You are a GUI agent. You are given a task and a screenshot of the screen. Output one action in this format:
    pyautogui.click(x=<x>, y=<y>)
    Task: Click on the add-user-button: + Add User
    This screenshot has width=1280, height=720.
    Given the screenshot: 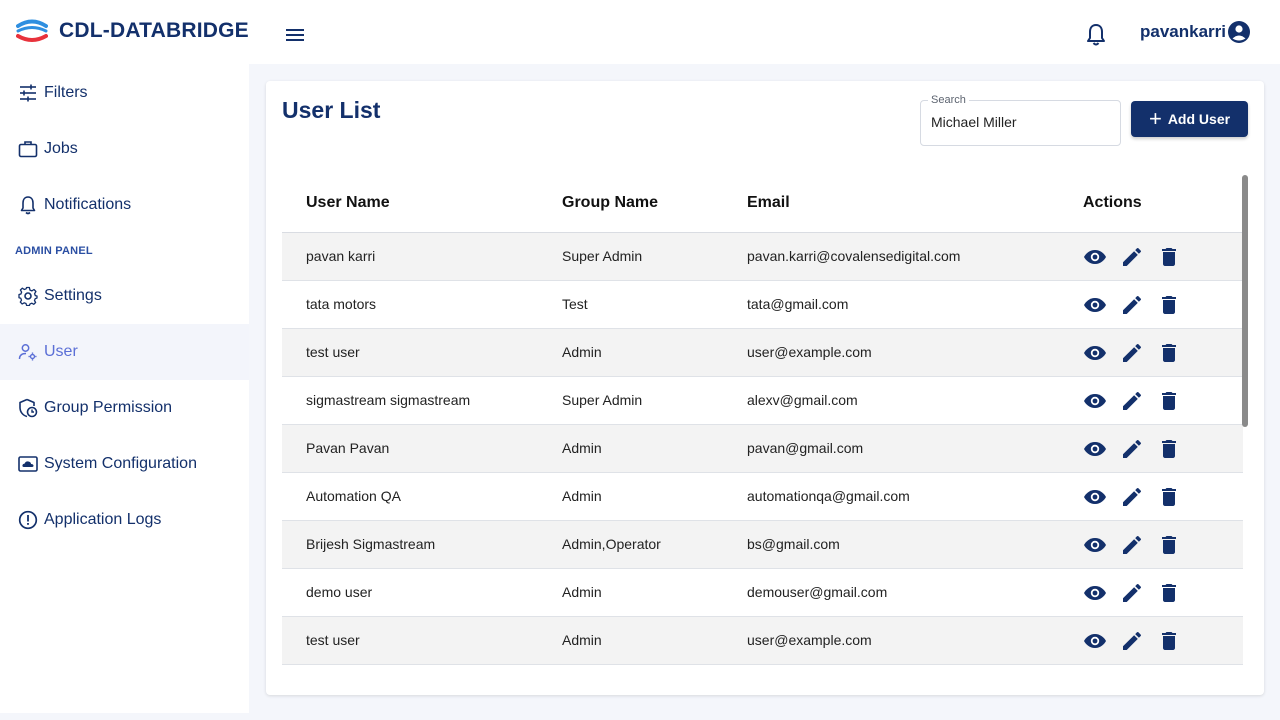 What is the action you would take?
    pyautogui.click(x=1189, y=119)
    